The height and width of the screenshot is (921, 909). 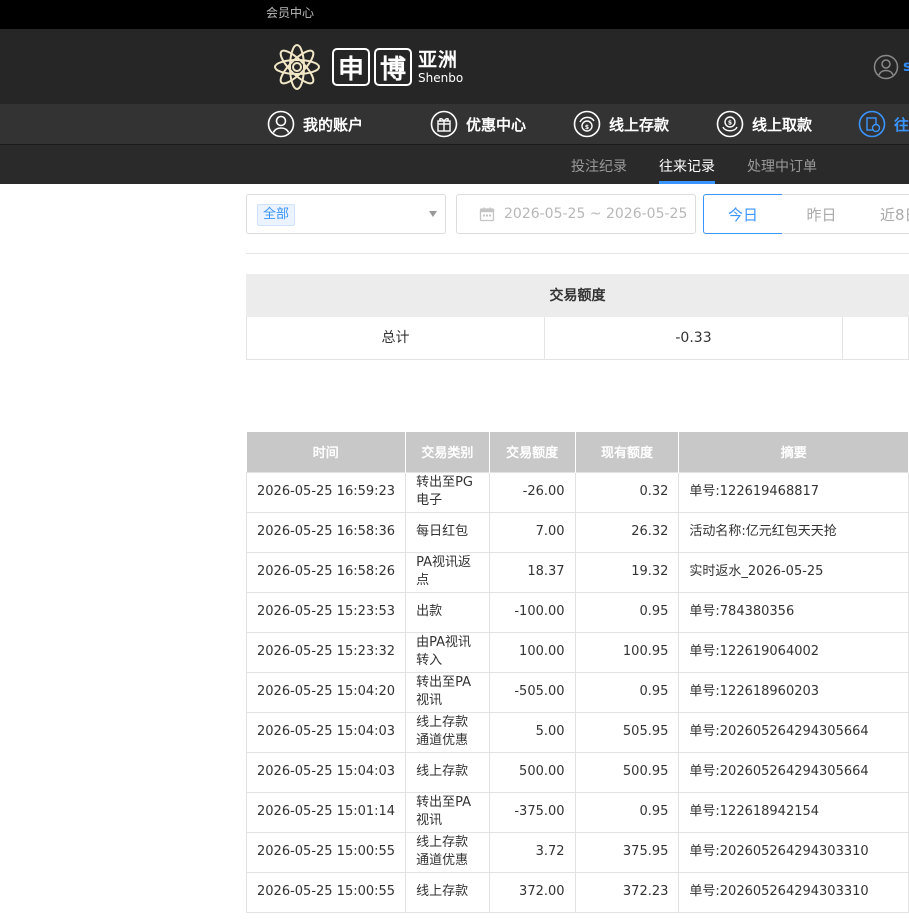 I want to click on cell-amount: -100.00, so click(x=532, y=612).